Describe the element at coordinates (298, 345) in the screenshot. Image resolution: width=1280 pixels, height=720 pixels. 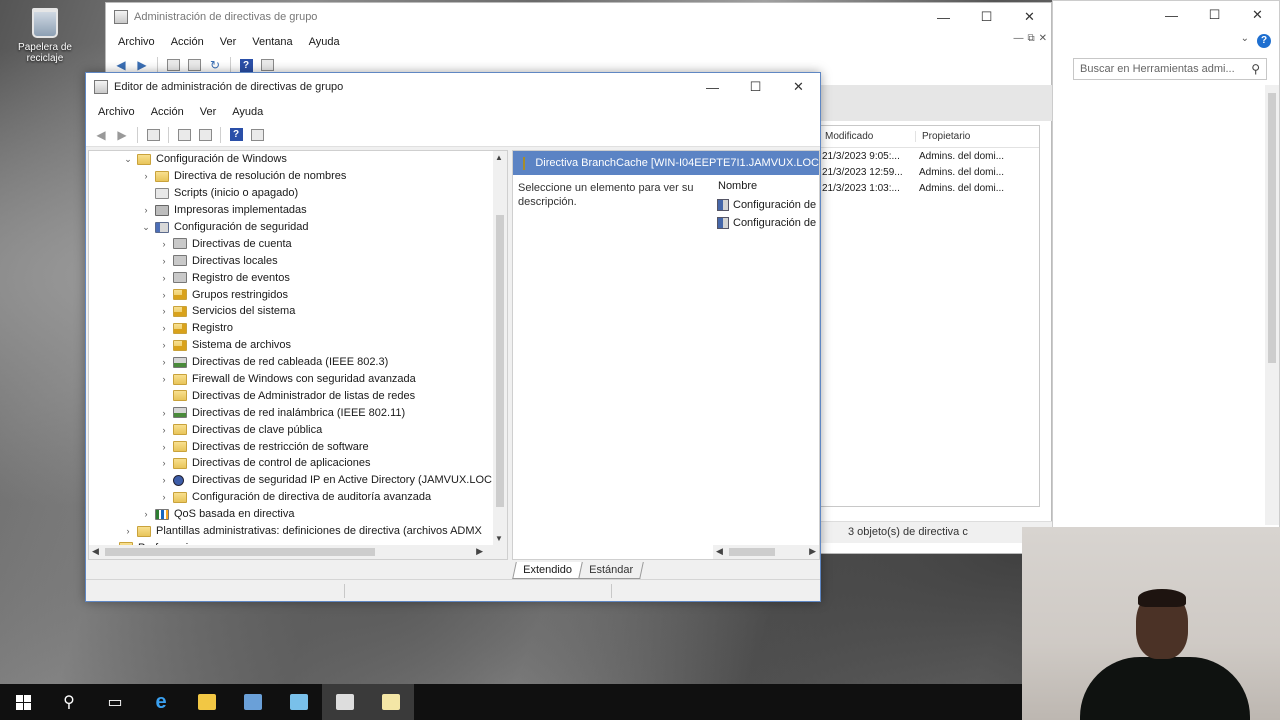
I see `tree-item: › Sistema de archivos` at that location.